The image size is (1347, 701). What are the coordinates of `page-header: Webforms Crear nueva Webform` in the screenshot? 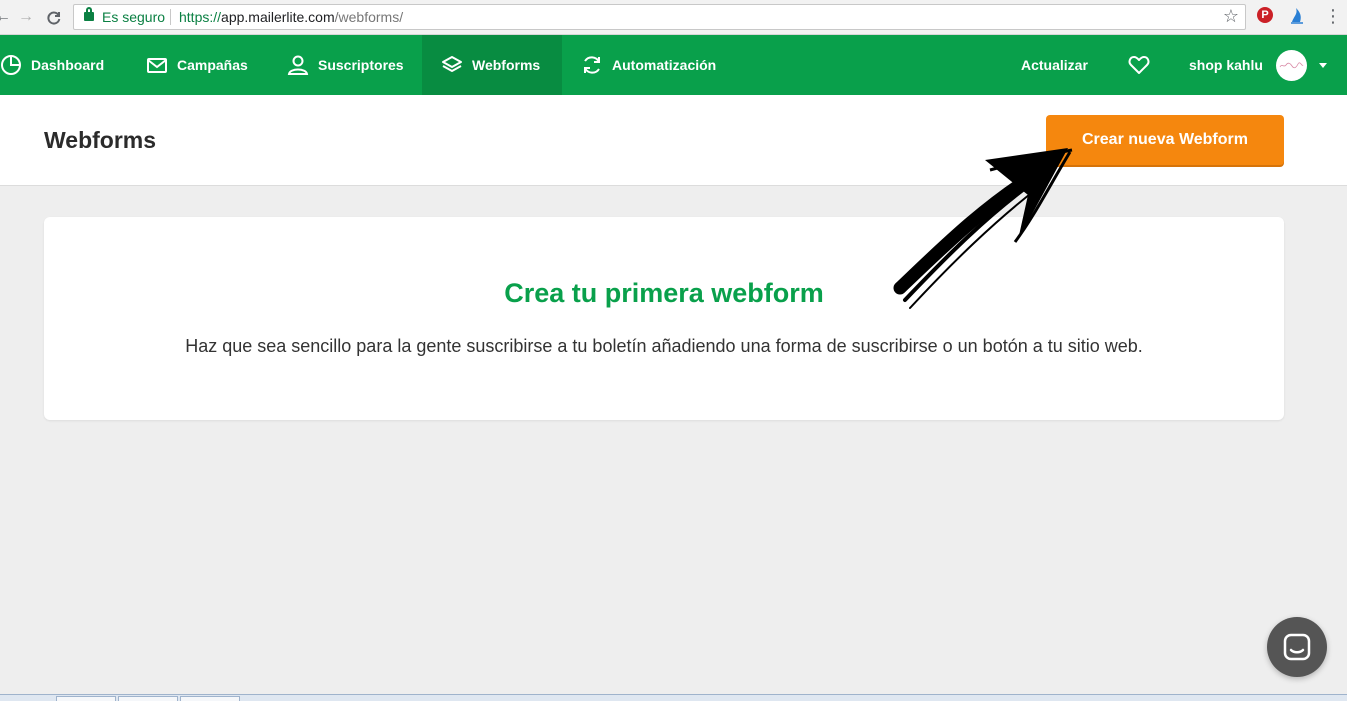 It's located at (673, 140).